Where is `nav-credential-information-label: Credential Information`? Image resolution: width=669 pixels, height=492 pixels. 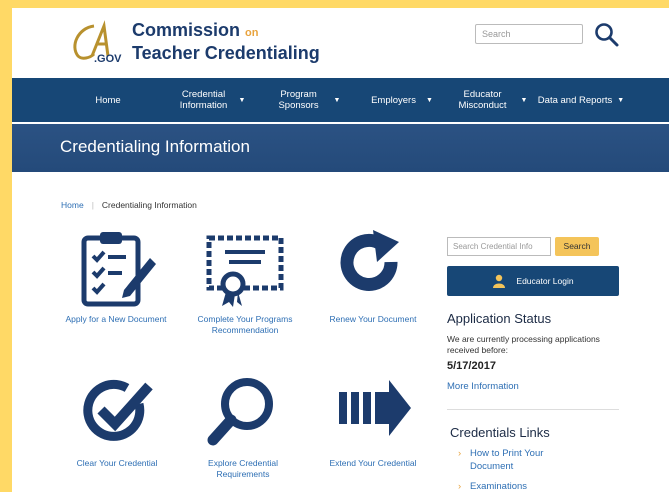 nav-credential-information-label: Credential Information is located at coordinates (203, 100).